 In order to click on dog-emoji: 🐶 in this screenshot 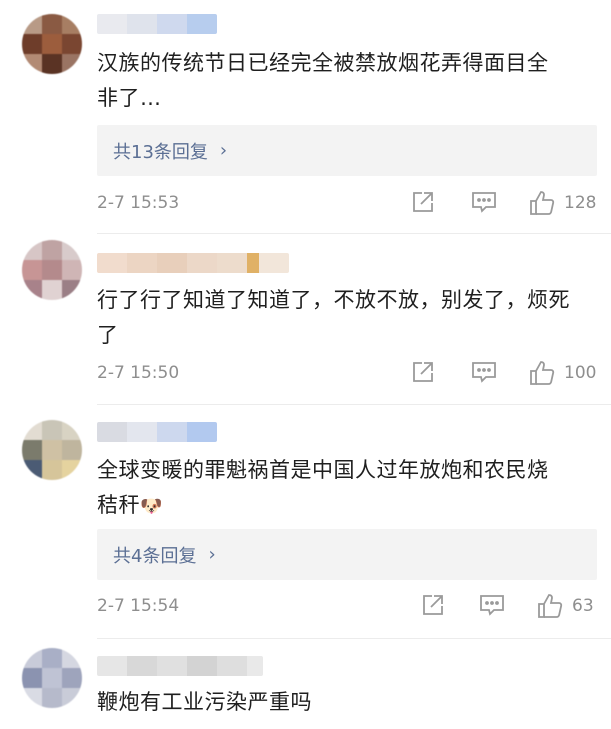, I will do `click(151, 506)`.